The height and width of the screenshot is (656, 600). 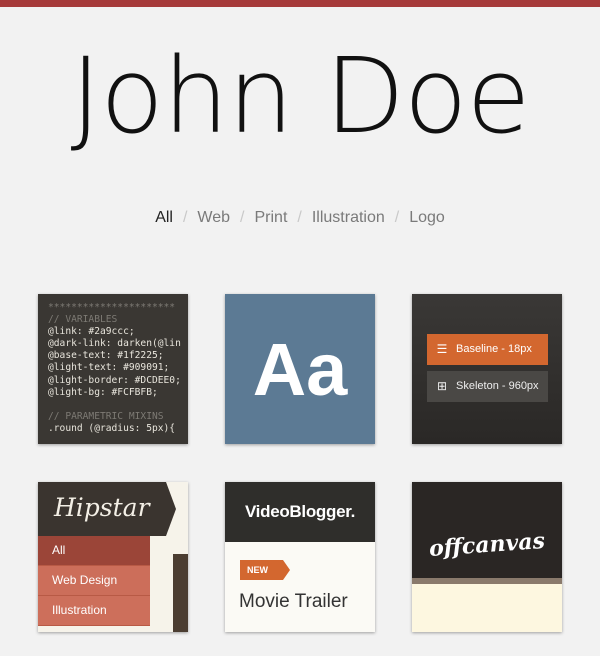 I want to click on filter-logo: Logo, so click(x=427, y=217).